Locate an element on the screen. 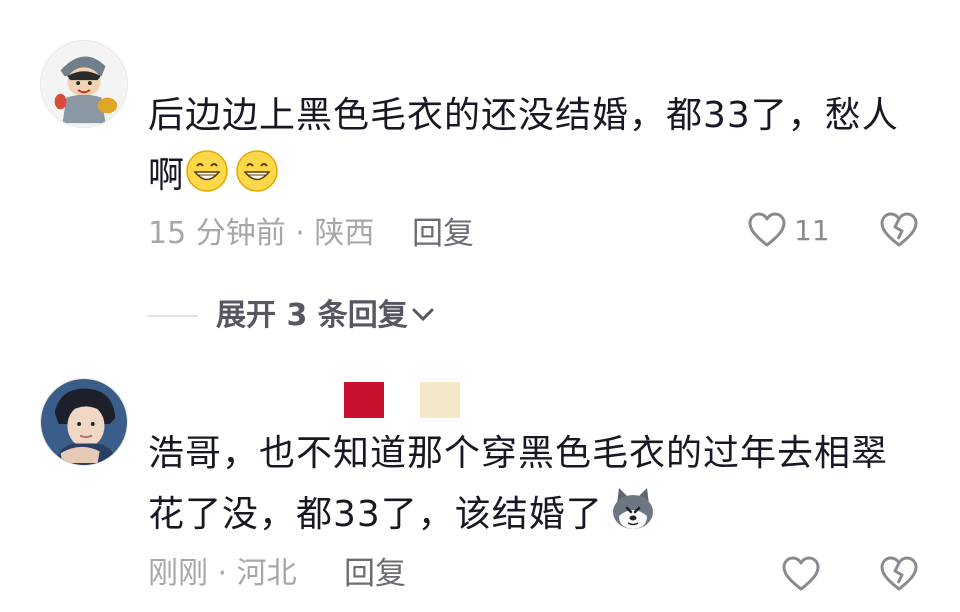 Image resolution: width=960 pixels, height=612 pixels. cartoon-avatar-image is located at coordinates (84, 84).